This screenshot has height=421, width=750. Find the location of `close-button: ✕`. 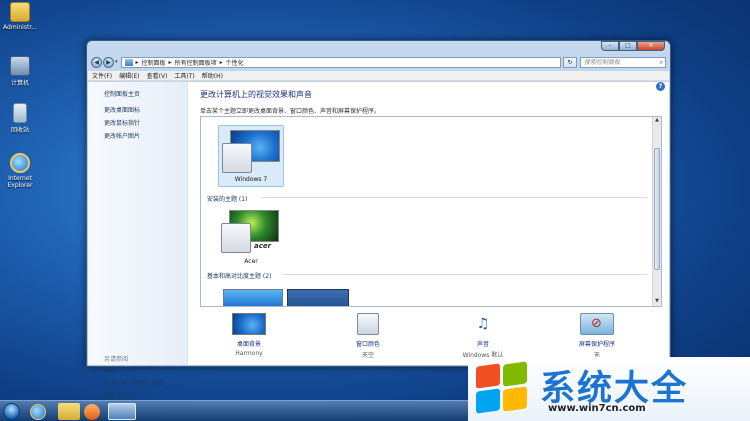

close-button: ✕ is located at coordinates (651, 46).